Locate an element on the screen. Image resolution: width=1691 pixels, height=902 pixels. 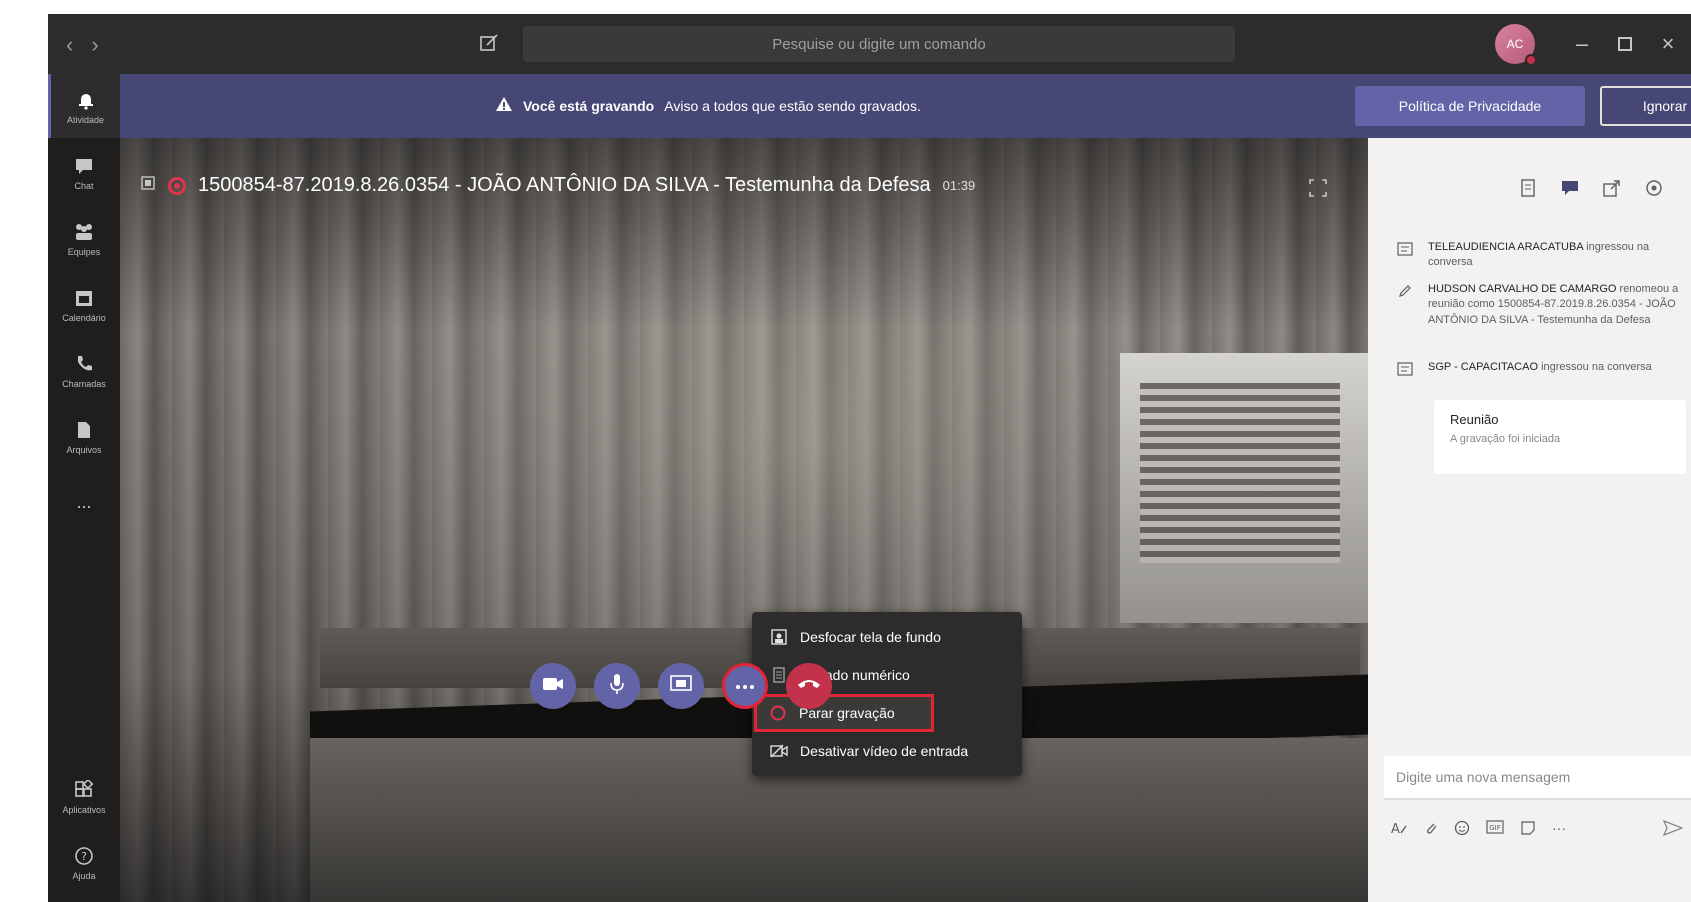
rail-label: Calendário is located at coordinates (84, 317).